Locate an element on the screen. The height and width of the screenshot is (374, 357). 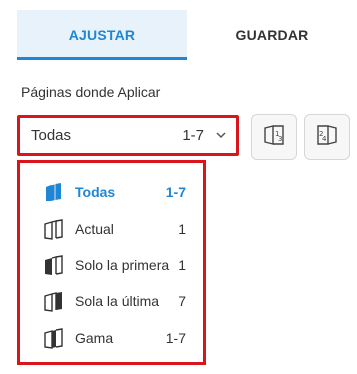
chevron-down-icon is located at coordinates (221, 136).